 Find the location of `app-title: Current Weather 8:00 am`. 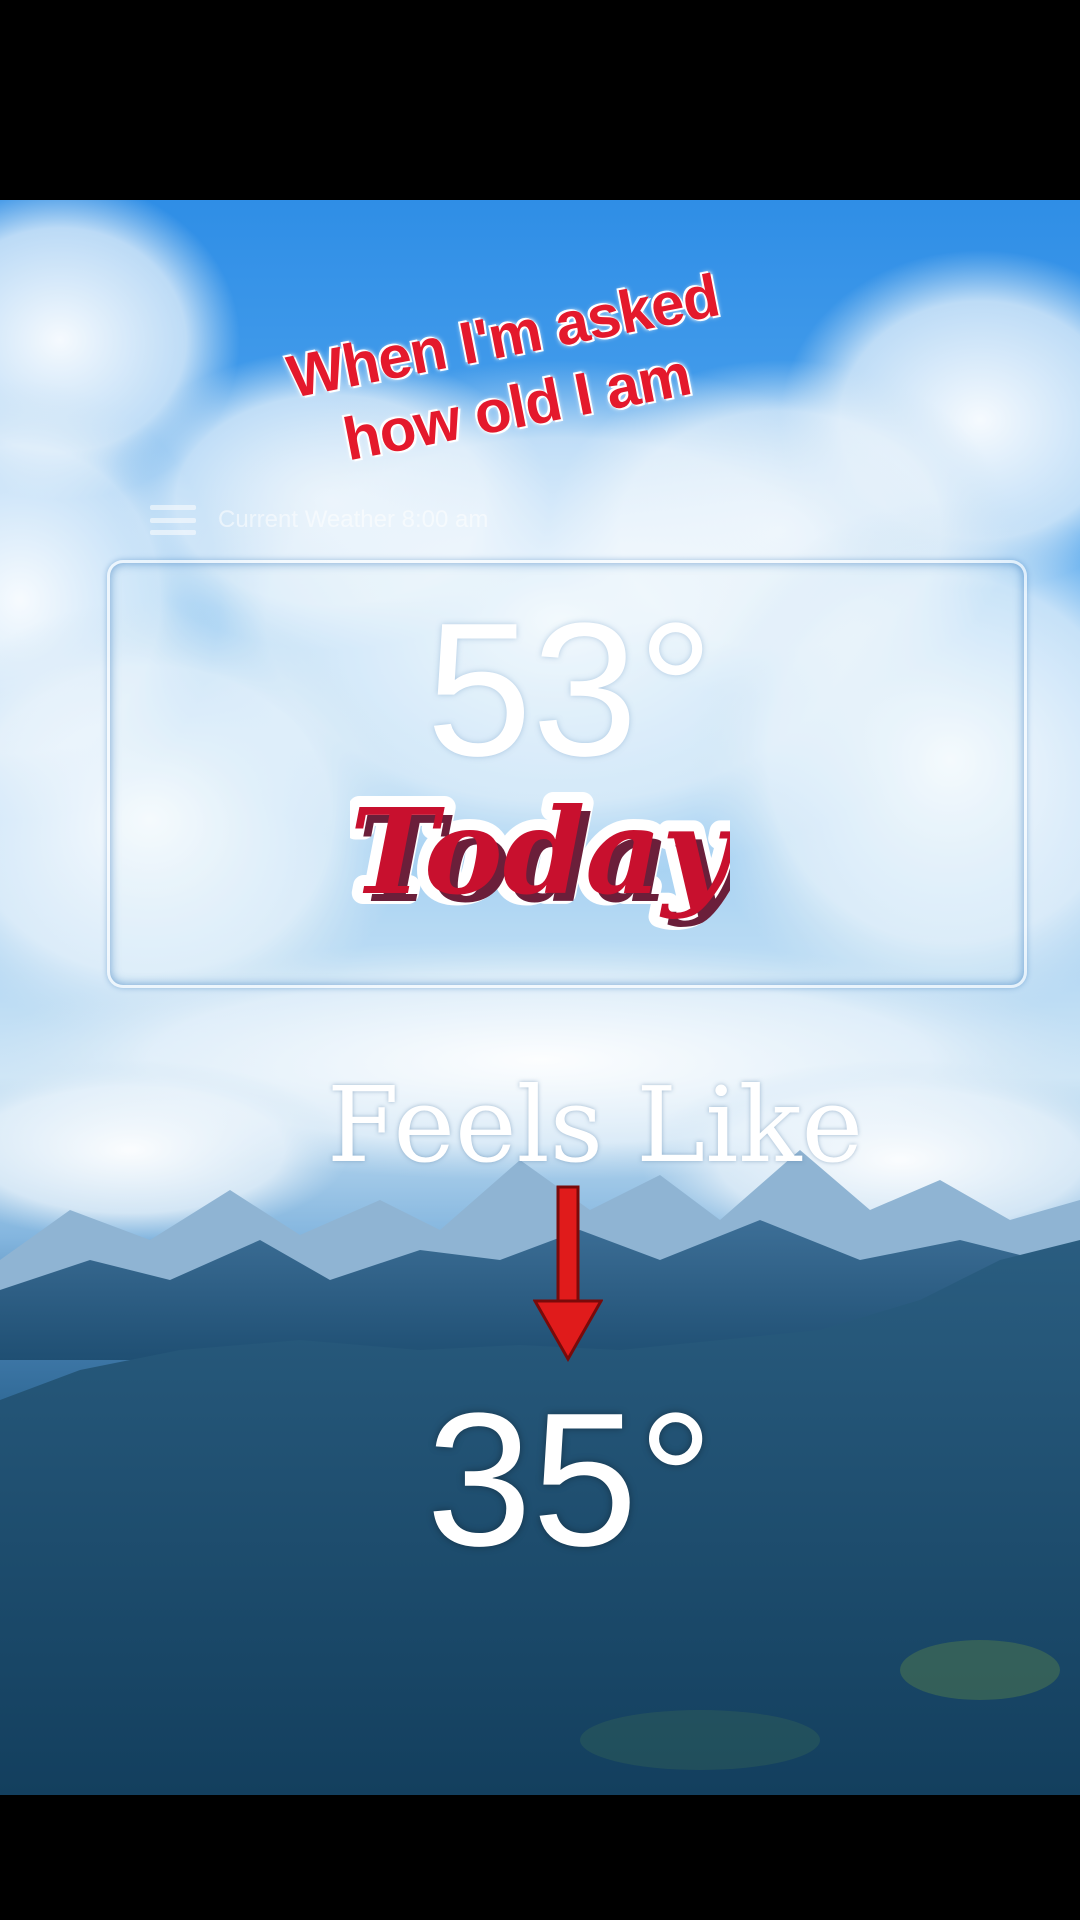

app-title: Current Weather 8:00 am is located at coordinates (353, 519).